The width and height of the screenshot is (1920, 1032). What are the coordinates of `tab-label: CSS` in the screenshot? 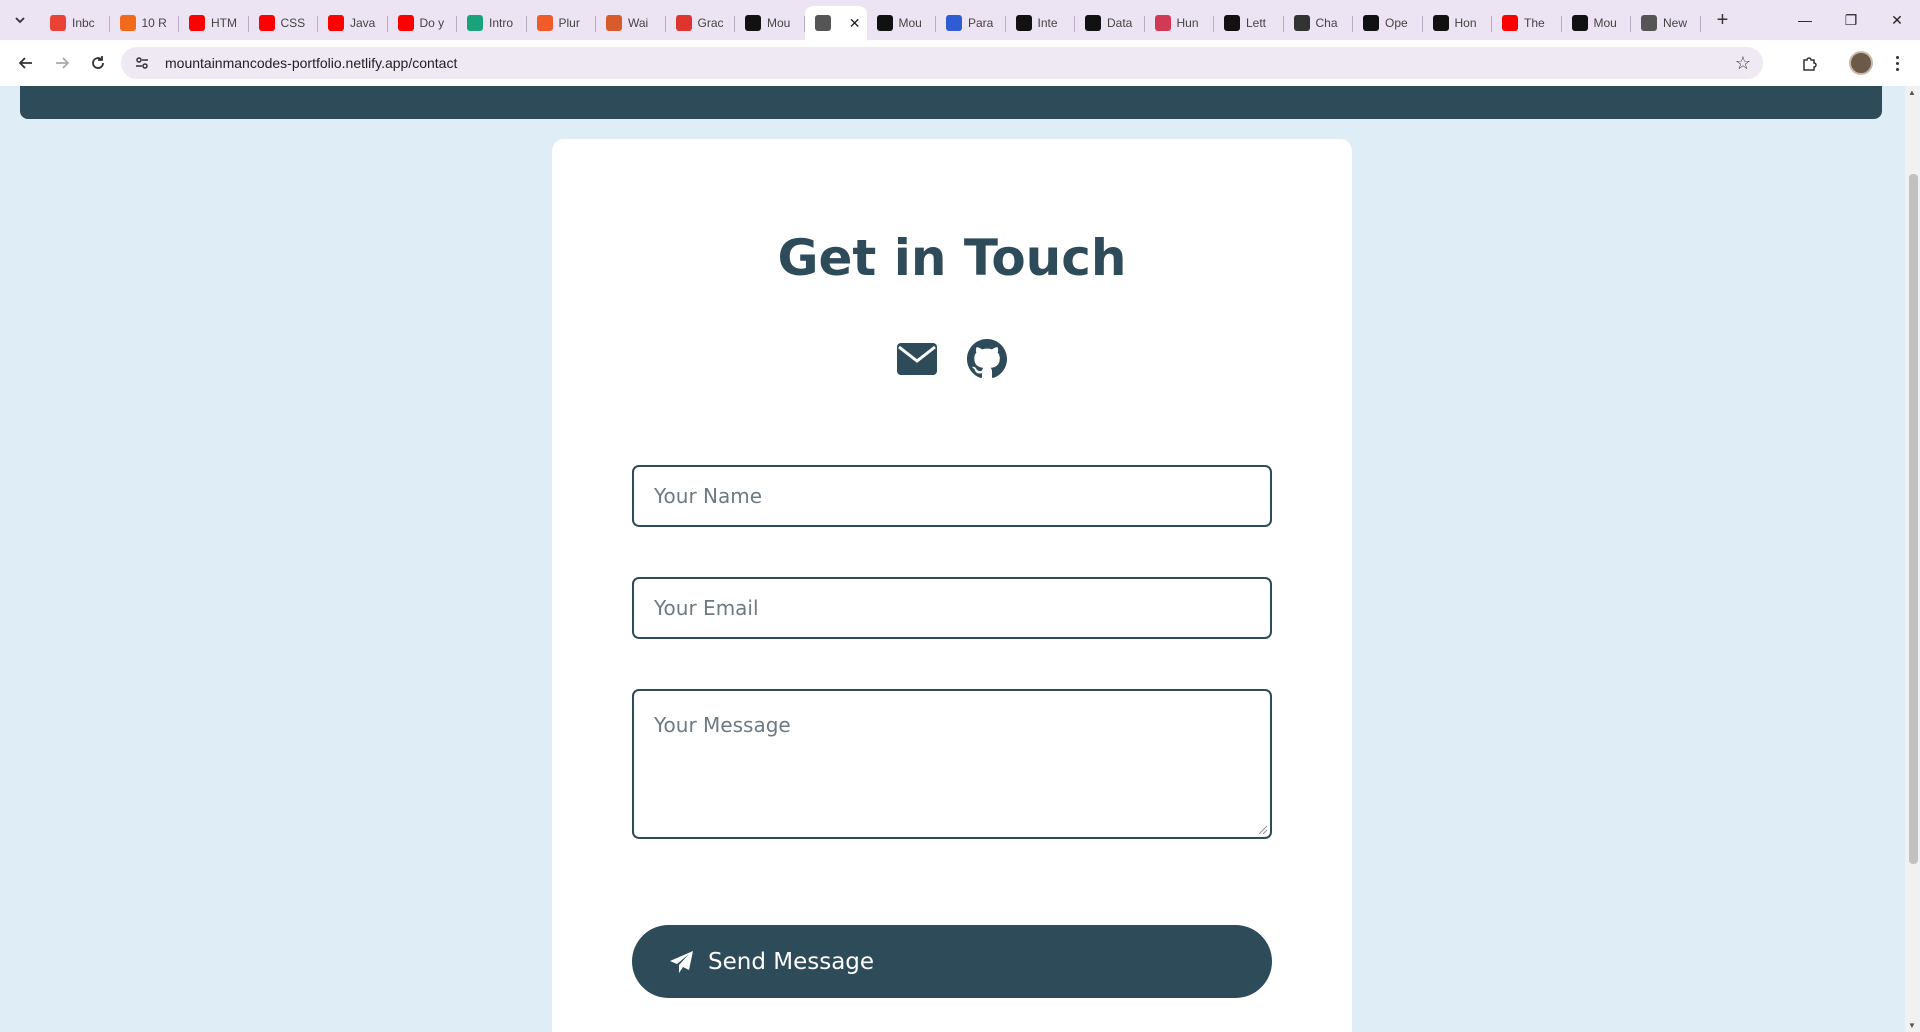 It's located at (293, 23).